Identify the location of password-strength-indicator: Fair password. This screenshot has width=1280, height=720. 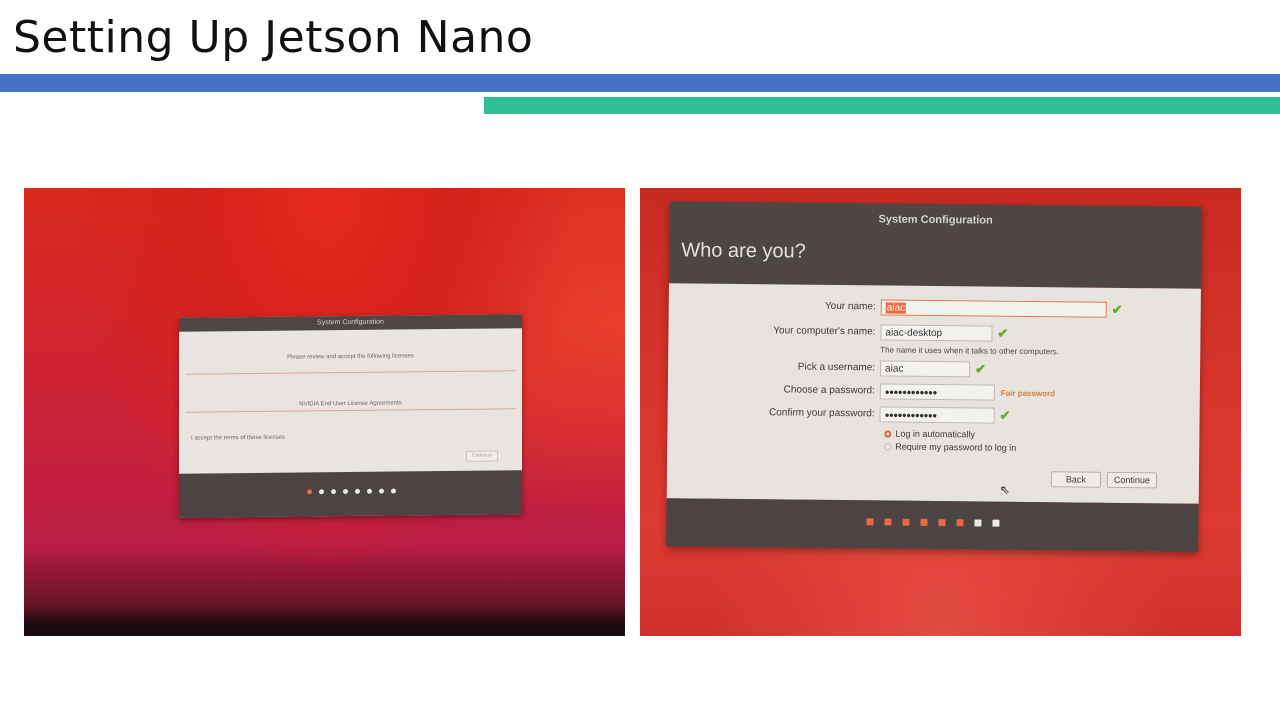
(1028, 393).